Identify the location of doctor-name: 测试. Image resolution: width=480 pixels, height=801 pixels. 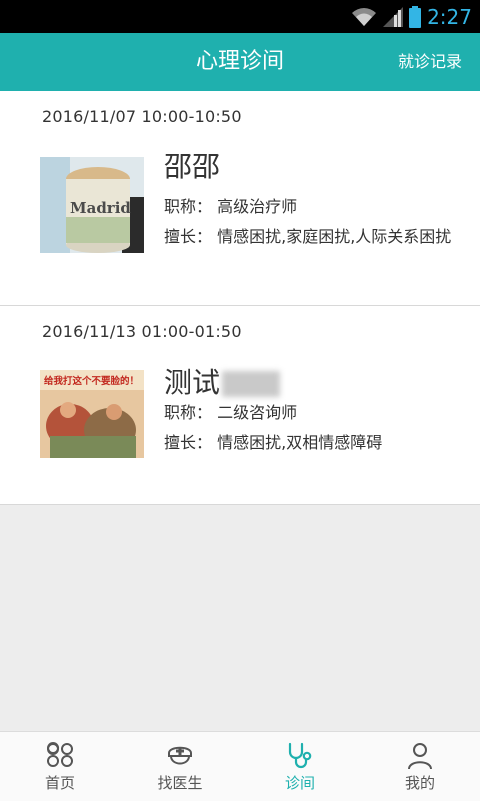
(222, 381).